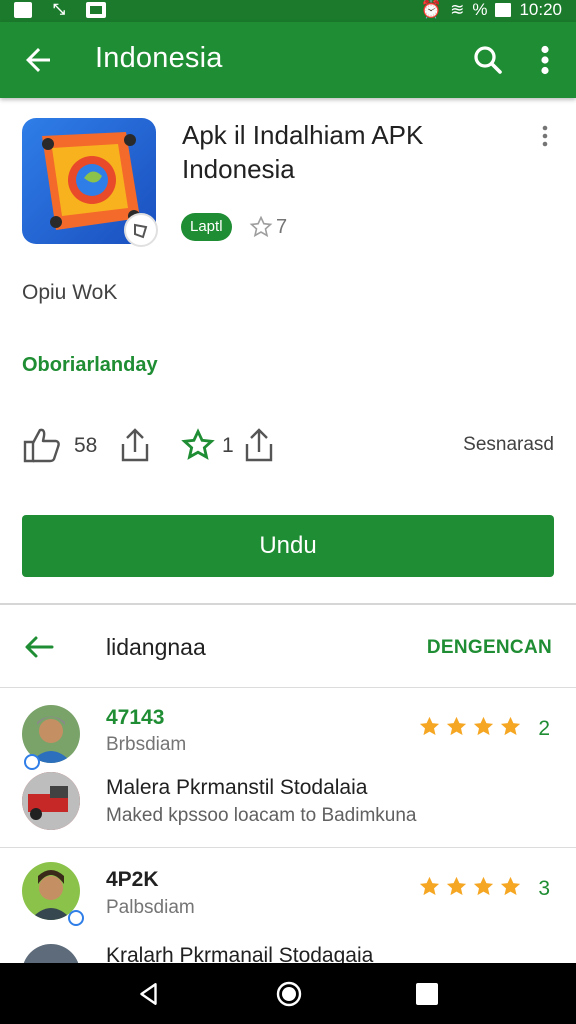 The width and height of the screenshot is (576, 1024). I want to click on review-author: 4P2K, so click(132, 879).